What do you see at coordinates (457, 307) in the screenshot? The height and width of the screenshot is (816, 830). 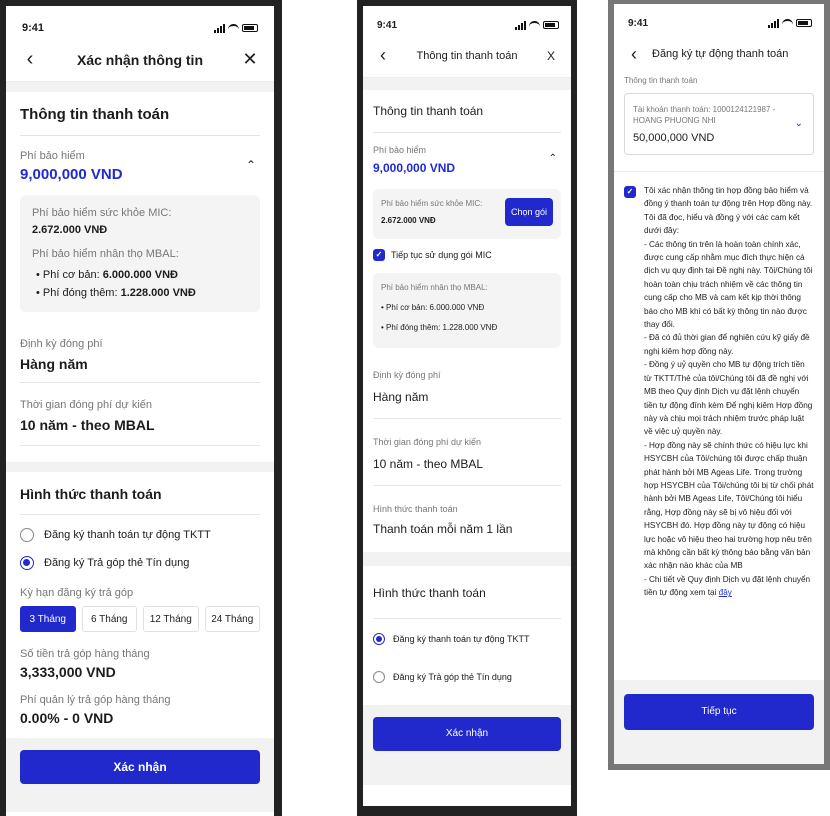 I see `item-value: 6.000.000 VNĐ` at bounding box center [457, 307].